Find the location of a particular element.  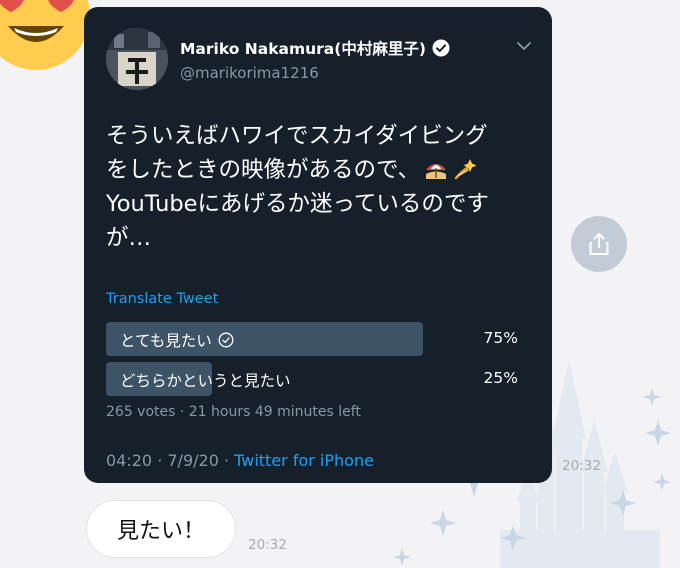

heart-eyes-emoji-avatar is located at coordinates (46, 36).